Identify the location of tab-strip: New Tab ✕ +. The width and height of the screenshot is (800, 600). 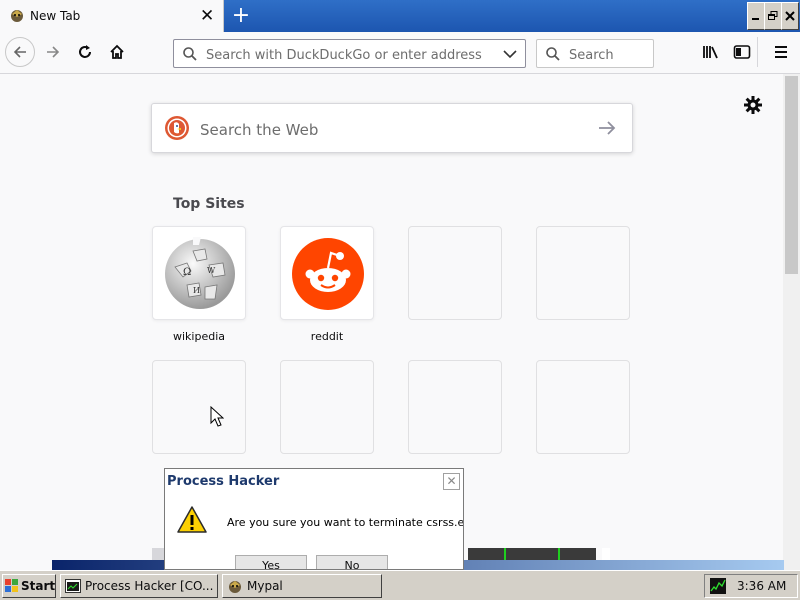
(400, 16).